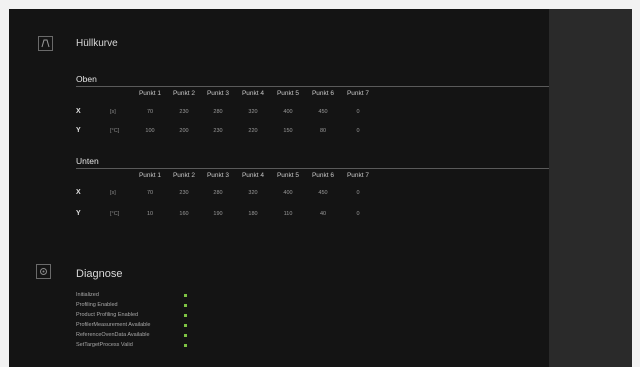 This screenshot has width=640, height=367. Describe the element at coordinates (590, 188) in the screenshot. I see `side-panel` at that location.